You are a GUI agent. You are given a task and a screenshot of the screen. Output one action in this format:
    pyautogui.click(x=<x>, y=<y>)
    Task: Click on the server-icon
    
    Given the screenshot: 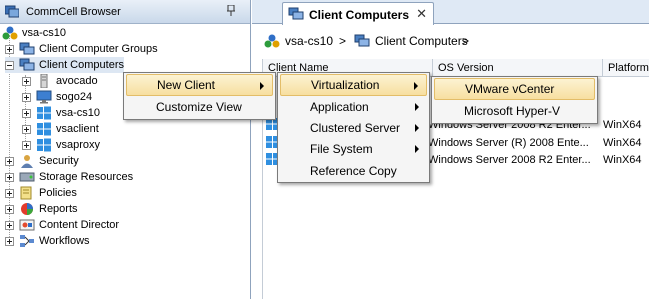 What is the action you would take?
    pyautogui.click(x=44, y=81)
    